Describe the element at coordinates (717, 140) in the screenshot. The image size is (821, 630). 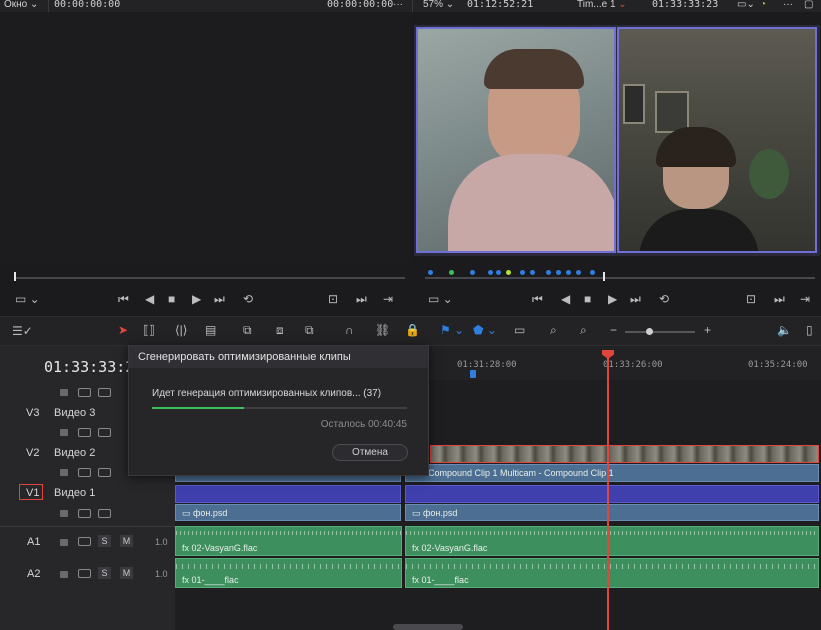
I see `camera-frame-right` at that location.